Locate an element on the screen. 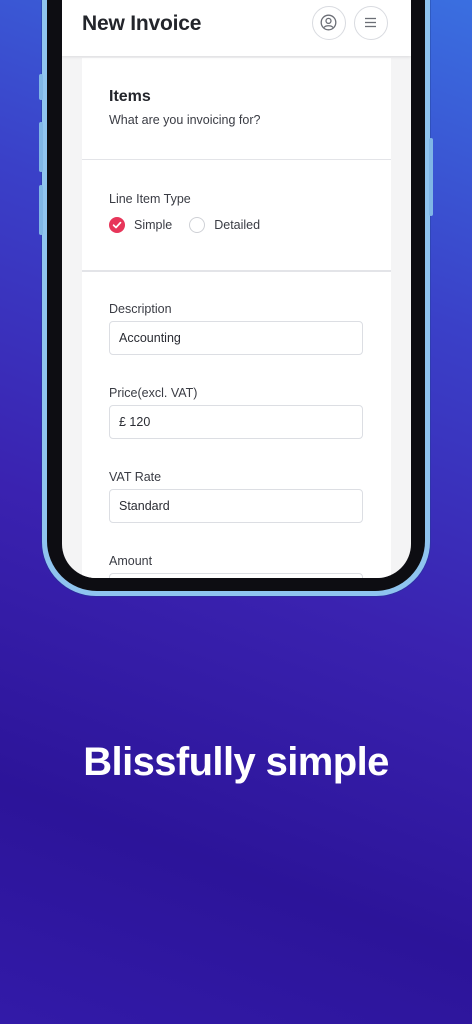 The image size is (472, 1024). hamburger-menu-icon is located at coordinates (370, 22).